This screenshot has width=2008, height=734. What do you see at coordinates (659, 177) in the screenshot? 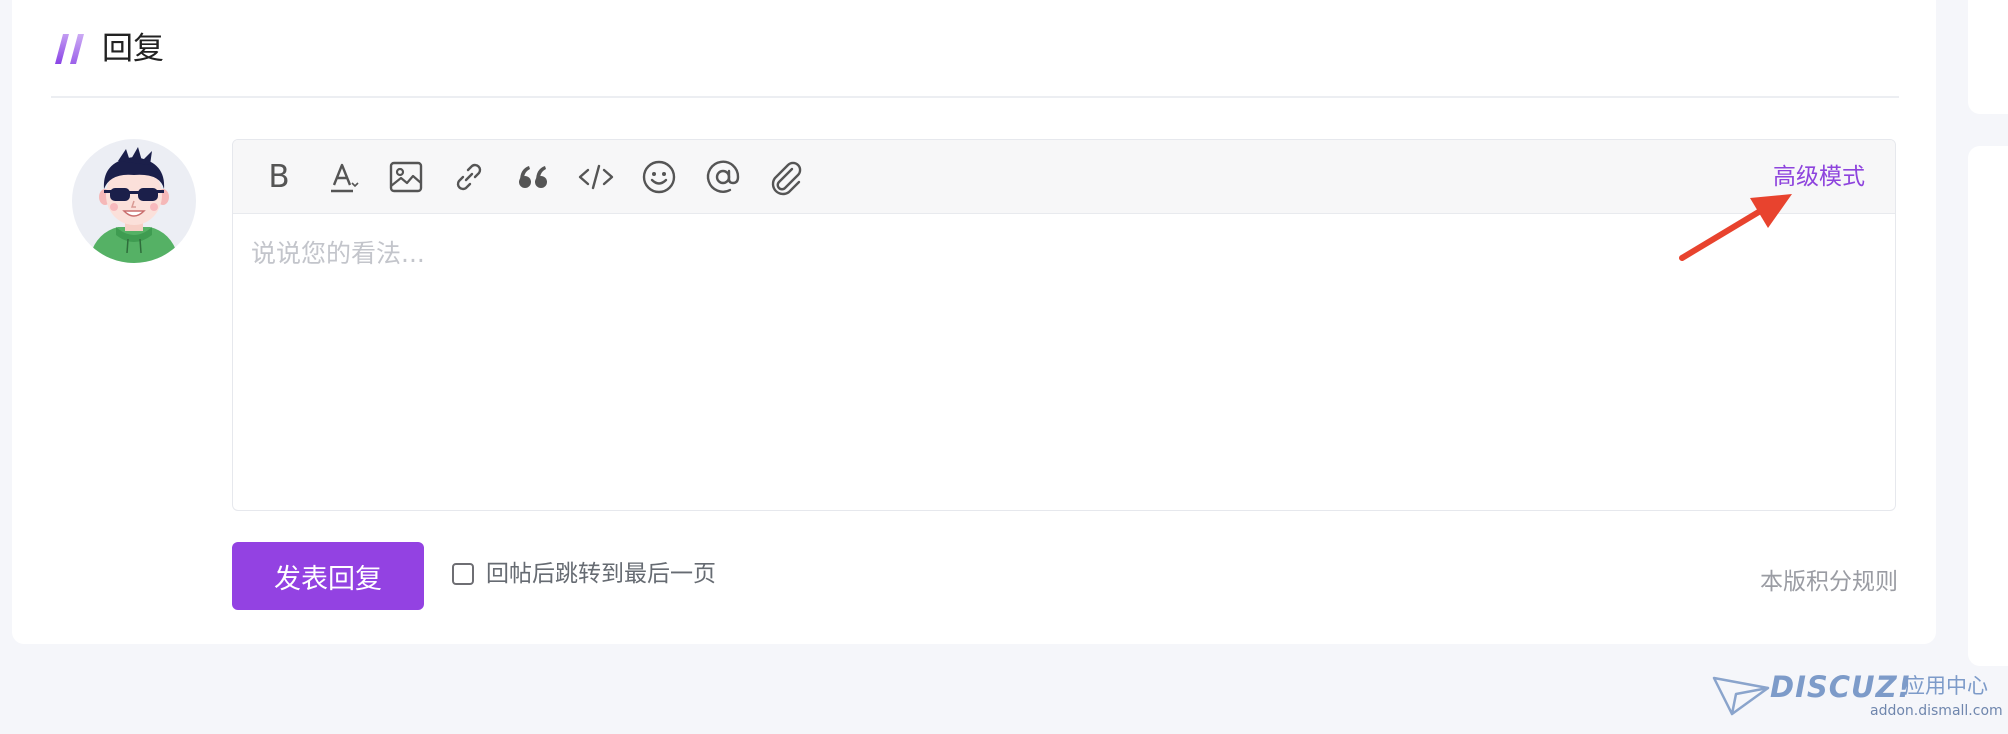
I see `emoji-icon` at bounding box center [659, 177].